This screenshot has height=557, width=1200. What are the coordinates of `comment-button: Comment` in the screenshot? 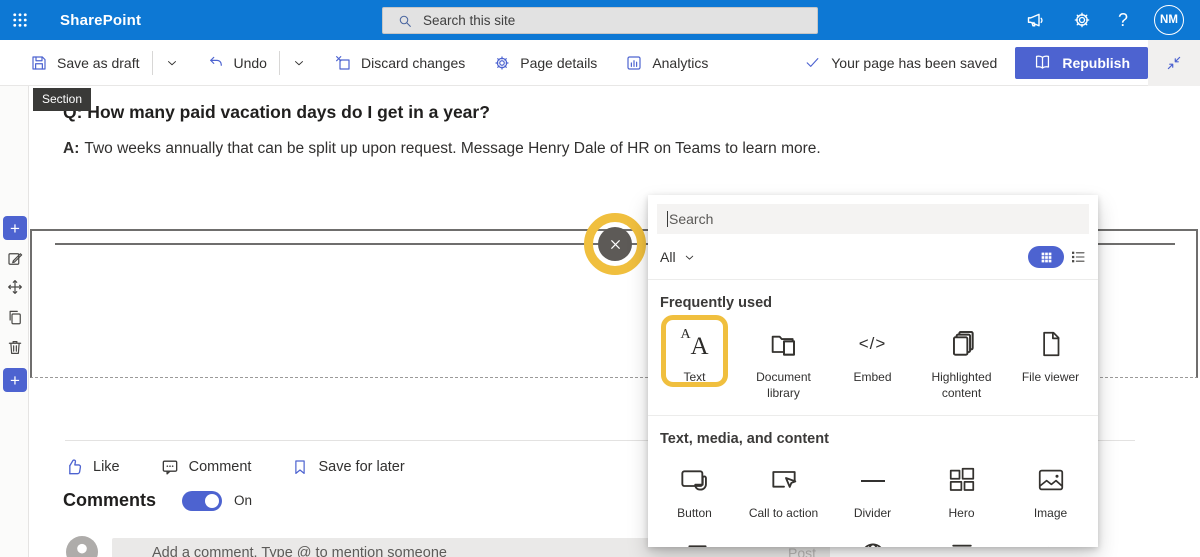 It's located at (205, 467).